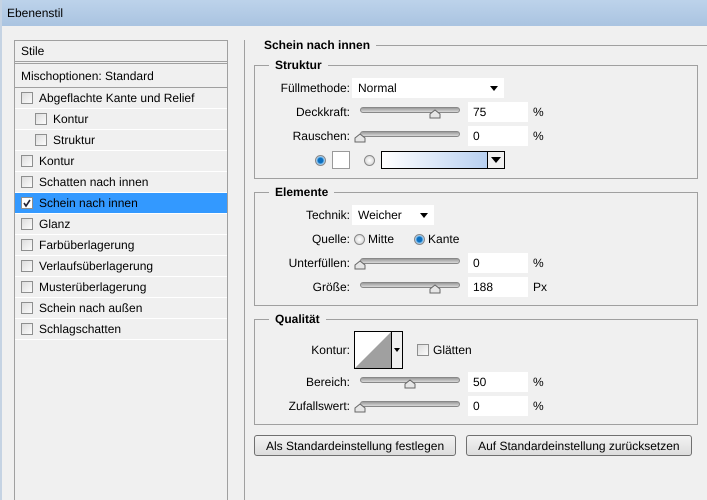 Image resolution: width=707 pixels, height=500 pixels. Describe the element at coordinates (297, 319) in the screenshot. I see `group-title: Qualität` at that location.